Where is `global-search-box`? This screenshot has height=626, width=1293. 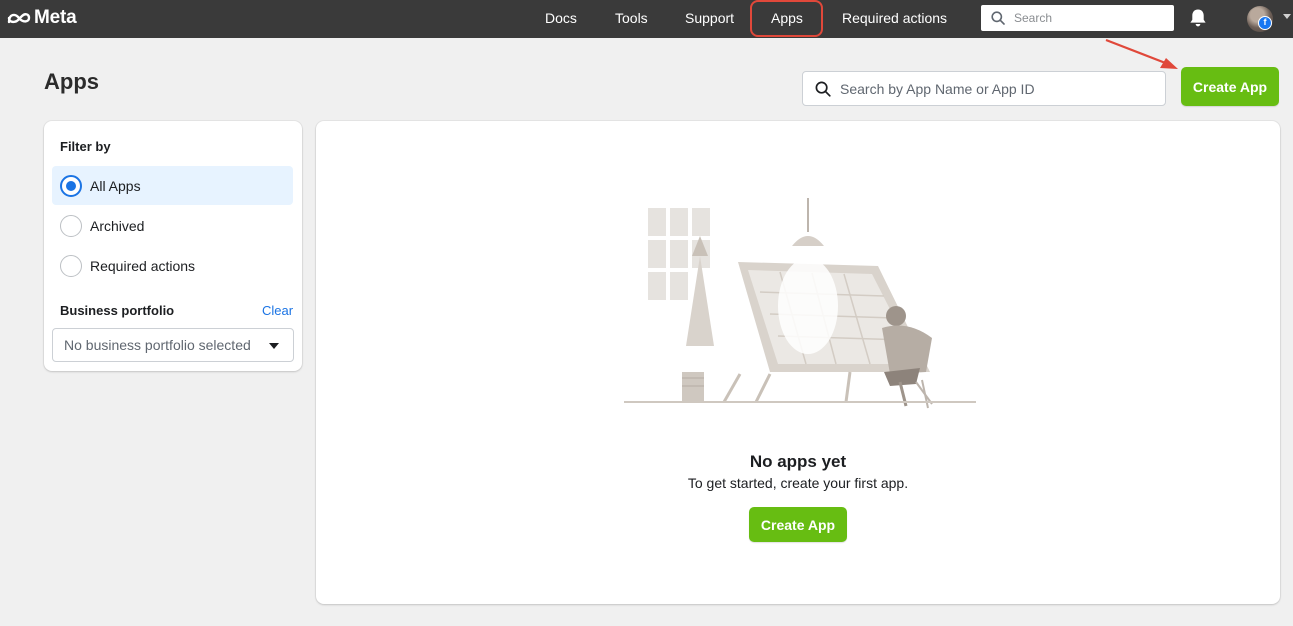
global-search-box is located at coordinates (1077, 18).